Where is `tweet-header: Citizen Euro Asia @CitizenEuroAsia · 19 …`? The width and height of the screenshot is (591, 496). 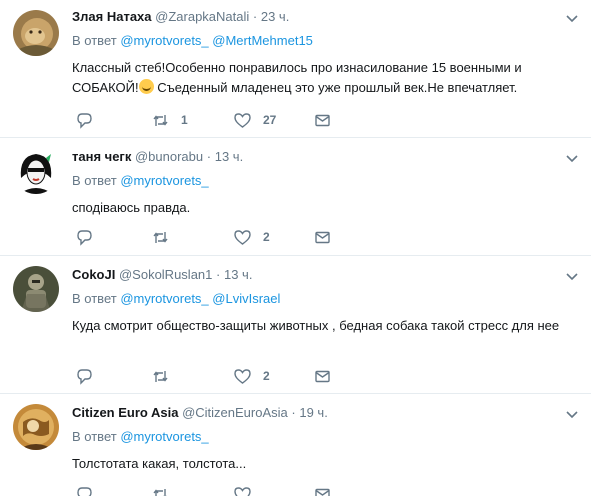
tweet-header: Citizen Euro Asia @CitizenEuroAsia · 19 … is located at coordinates (325, 413).